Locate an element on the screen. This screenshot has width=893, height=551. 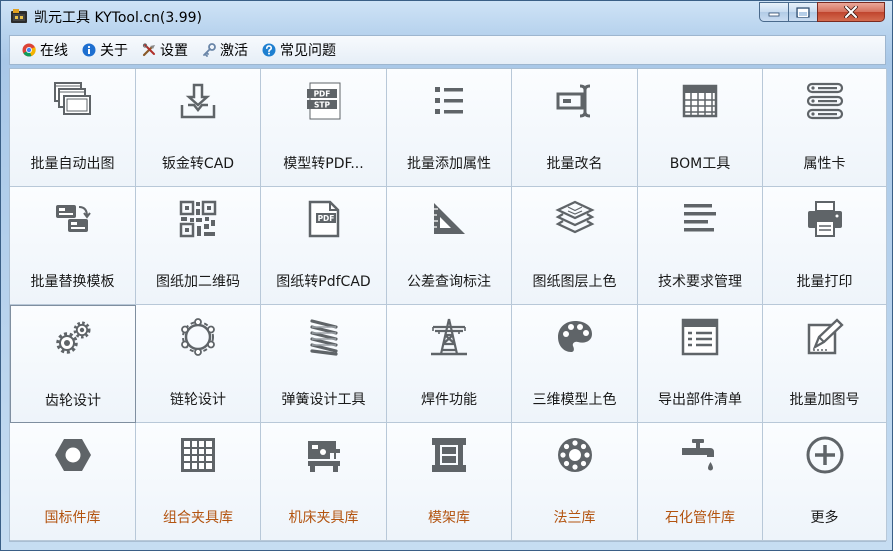
spring-icon is located at coordinates (323, 337).